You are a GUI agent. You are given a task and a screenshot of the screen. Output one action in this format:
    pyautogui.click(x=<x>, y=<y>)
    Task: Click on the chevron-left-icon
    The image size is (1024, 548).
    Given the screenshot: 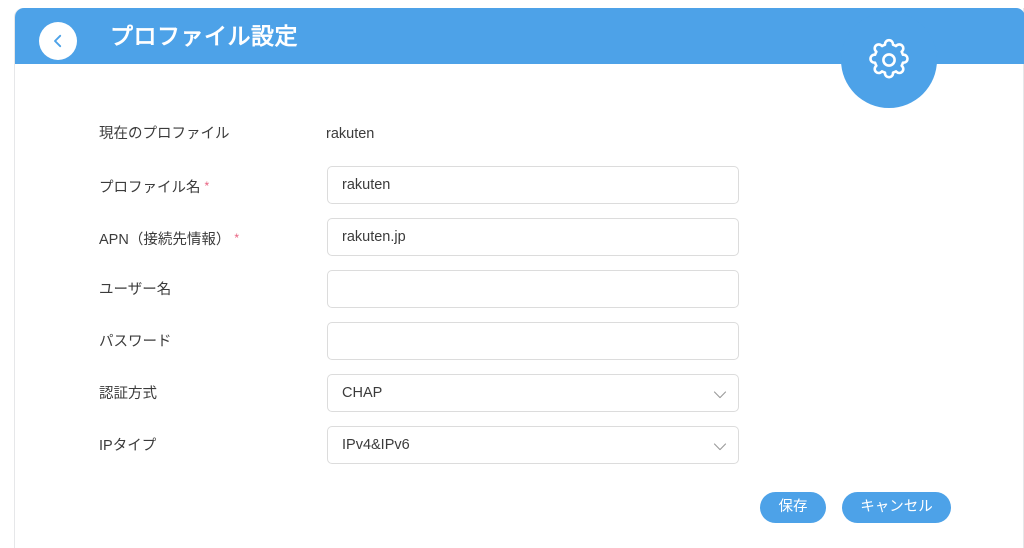 What is the action you would take?
    pyautogui.click(x=58, y=41)
    